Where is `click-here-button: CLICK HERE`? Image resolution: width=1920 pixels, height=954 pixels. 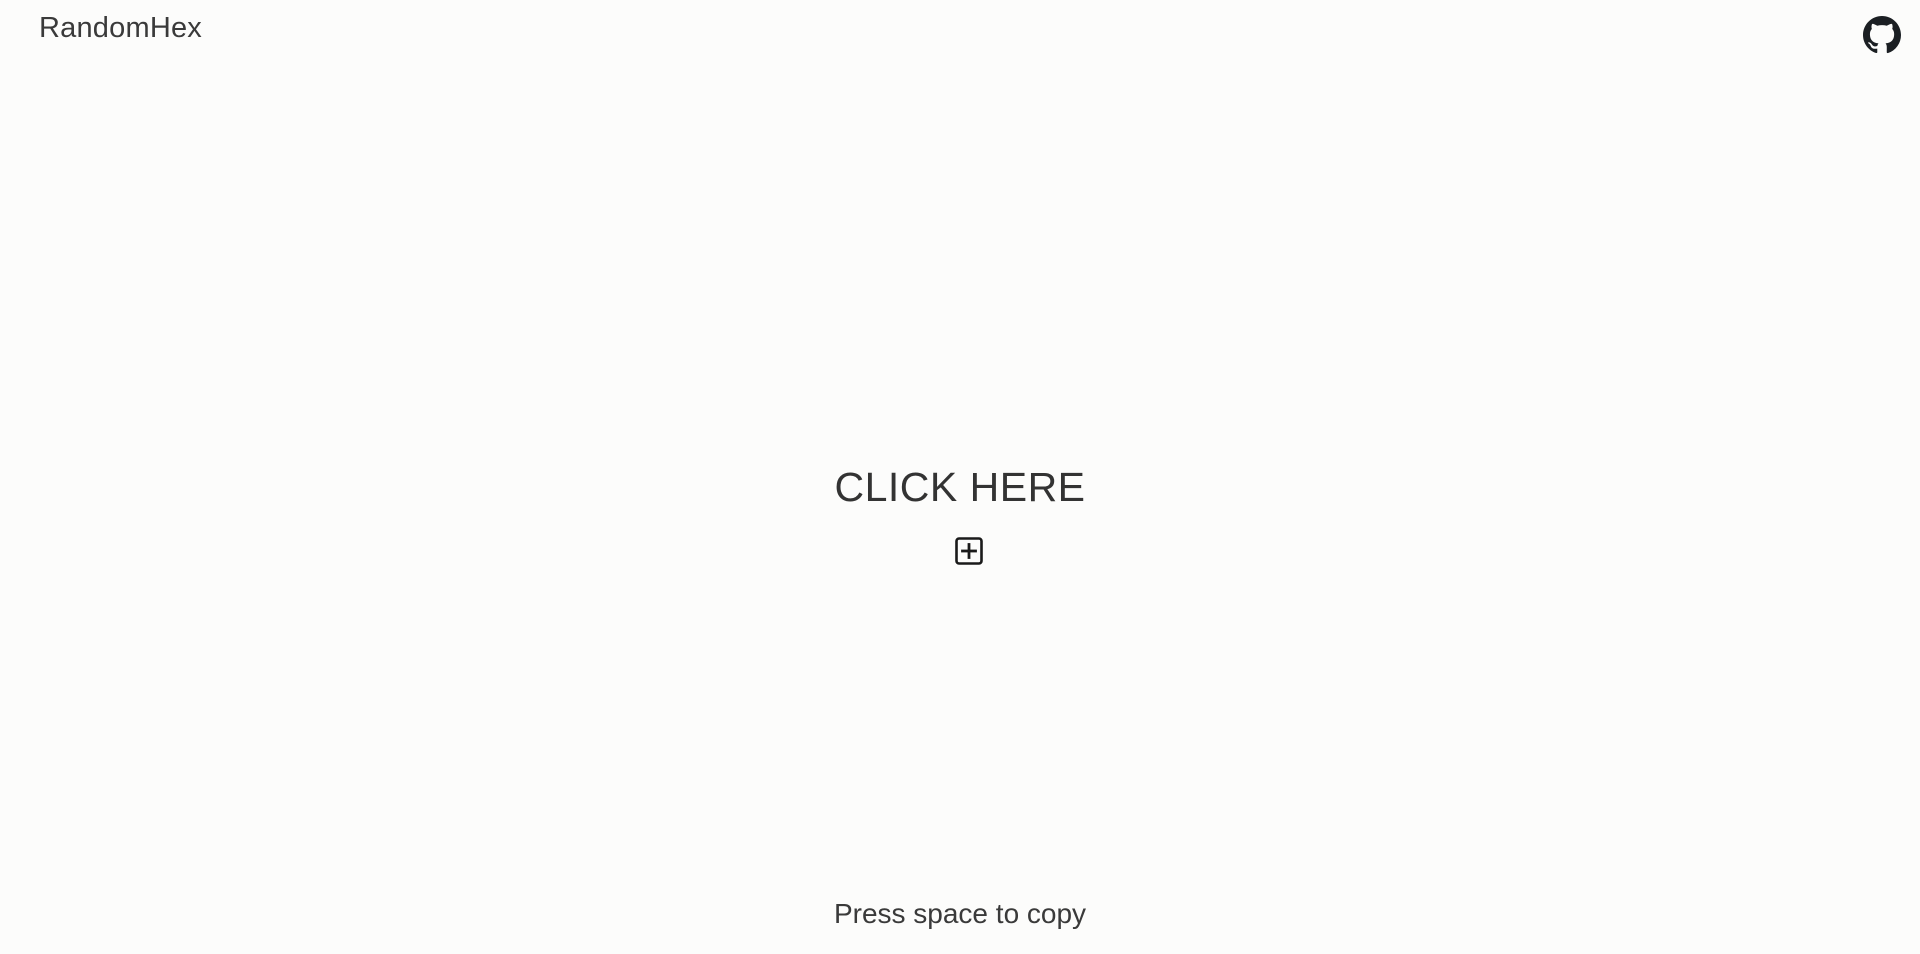
click-here-button: CLICK HERE is located at coordinates (959, 487).